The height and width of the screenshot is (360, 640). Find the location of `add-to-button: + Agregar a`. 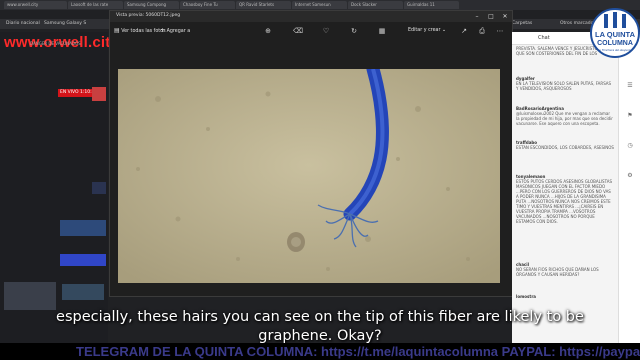

add-to-button: + Agregar a is located at coordinates (175, 31).